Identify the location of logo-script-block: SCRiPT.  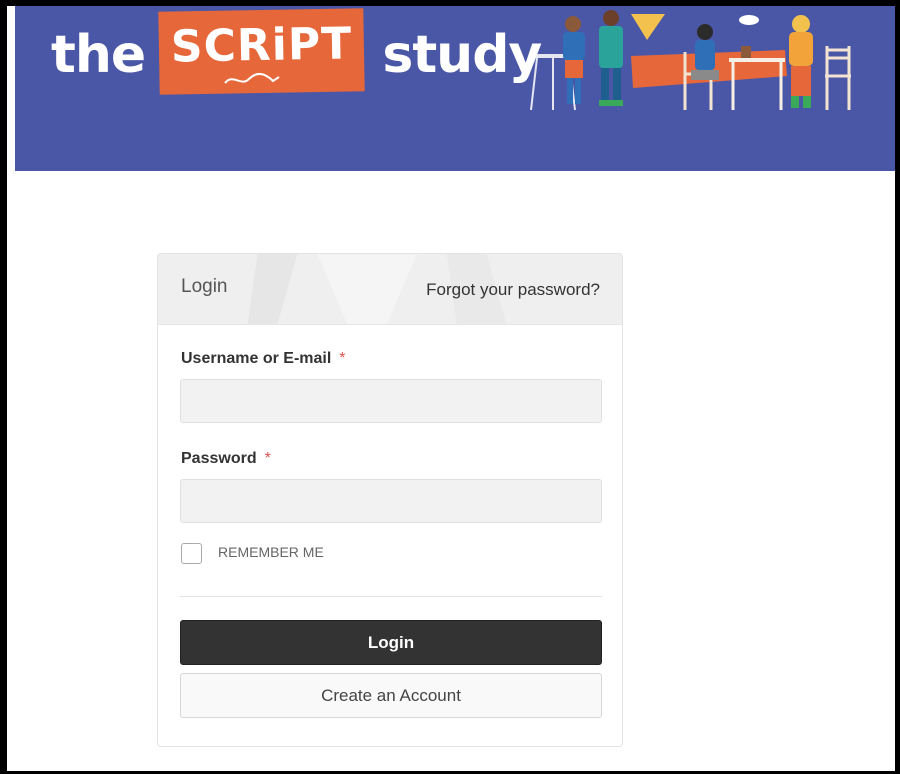
(262, 51).